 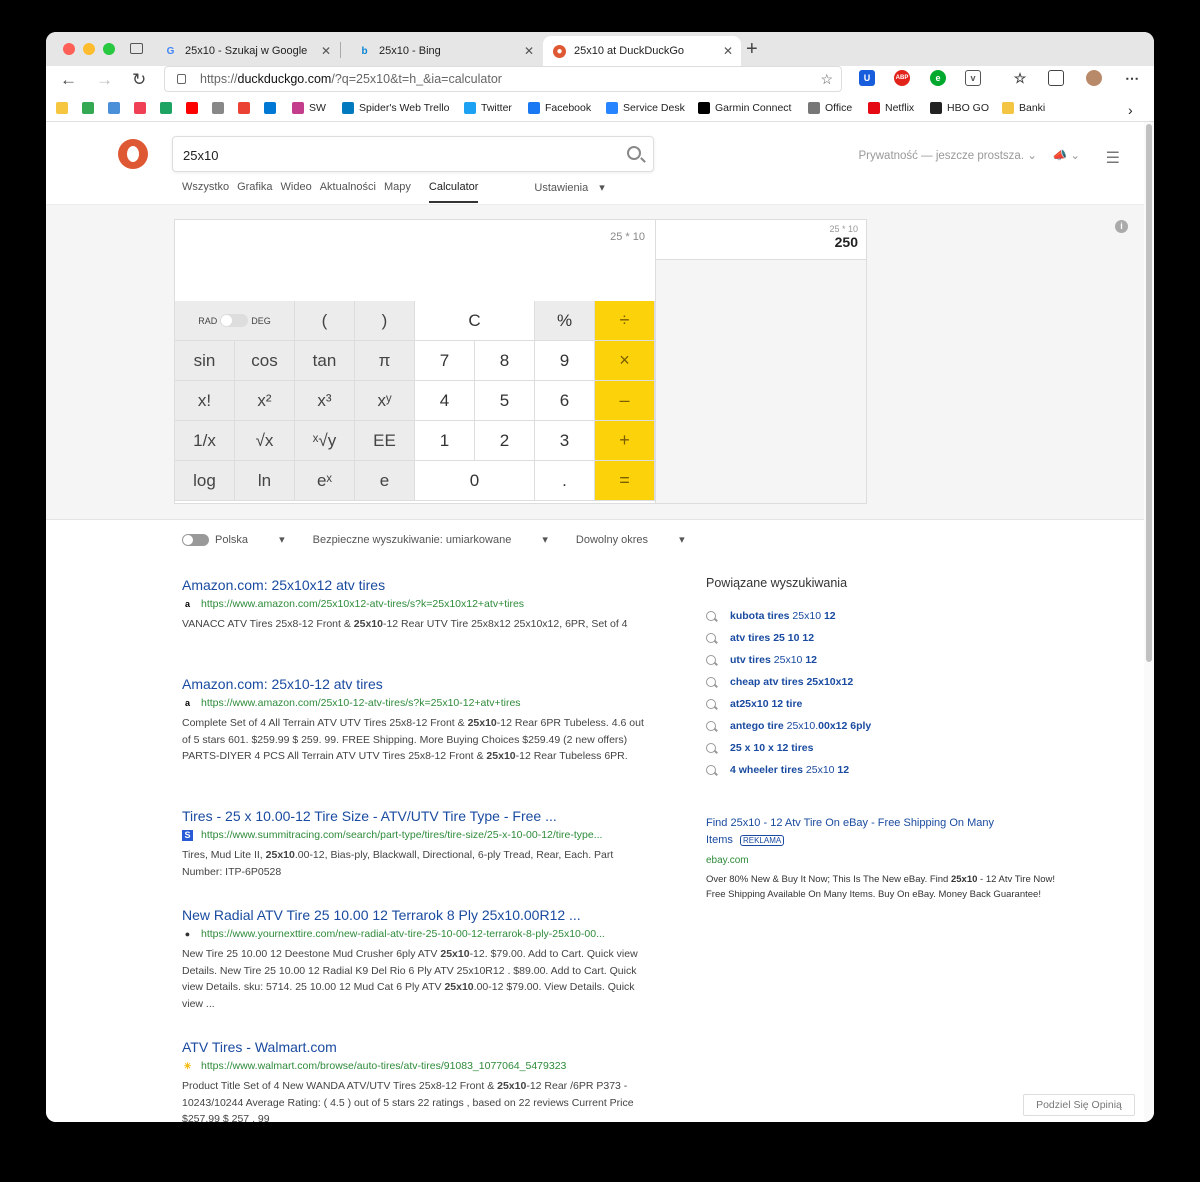 What do you see at coordinates (867, 78) in the screenshot?
I see `bitwarden-icon: U` at bounding box center [867, 78].